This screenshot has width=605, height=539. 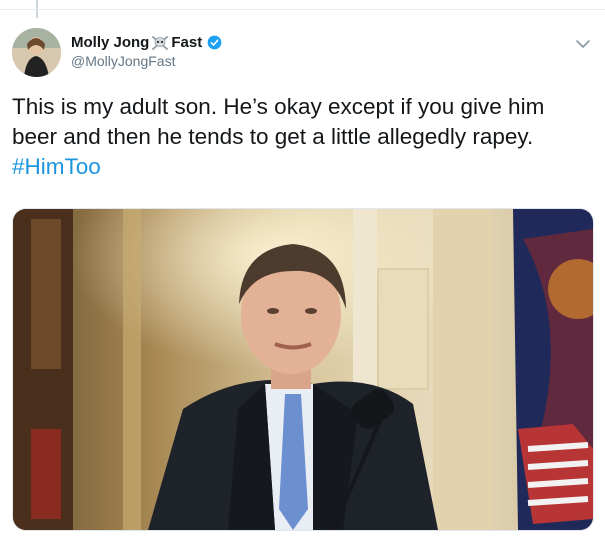 I want to click on avatar, so click(x=36, y=52).